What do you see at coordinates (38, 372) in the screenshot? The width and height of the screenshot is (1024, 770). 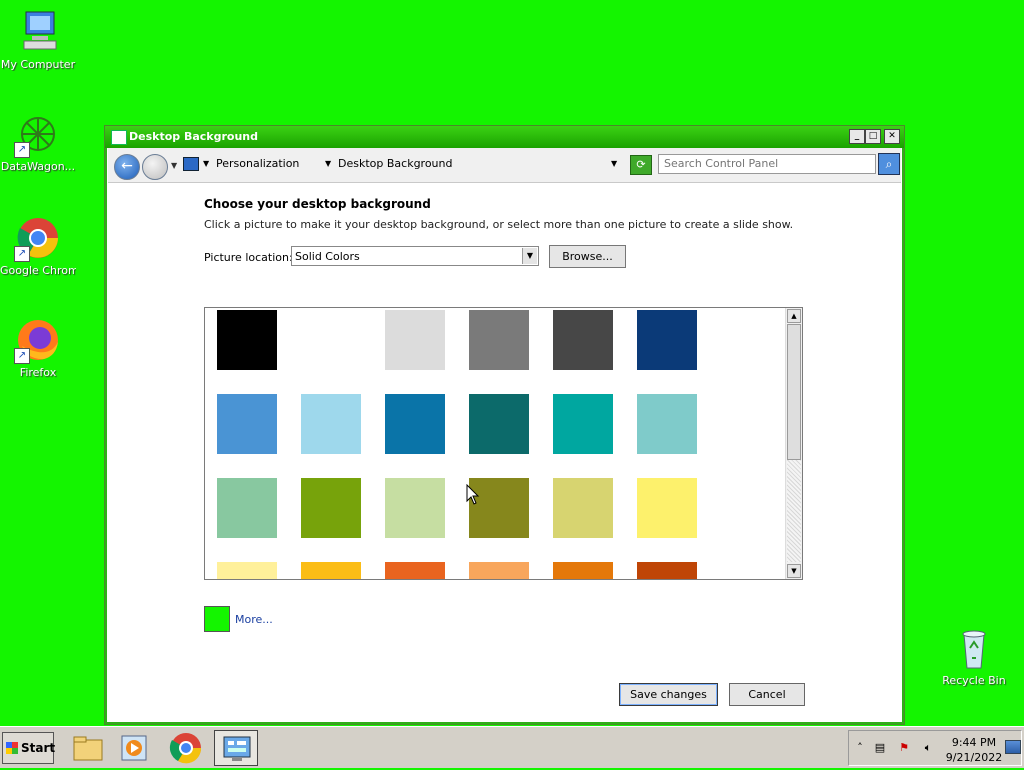 I see `desktop-icon-label: Firefox` at bounding box center [38, 372].